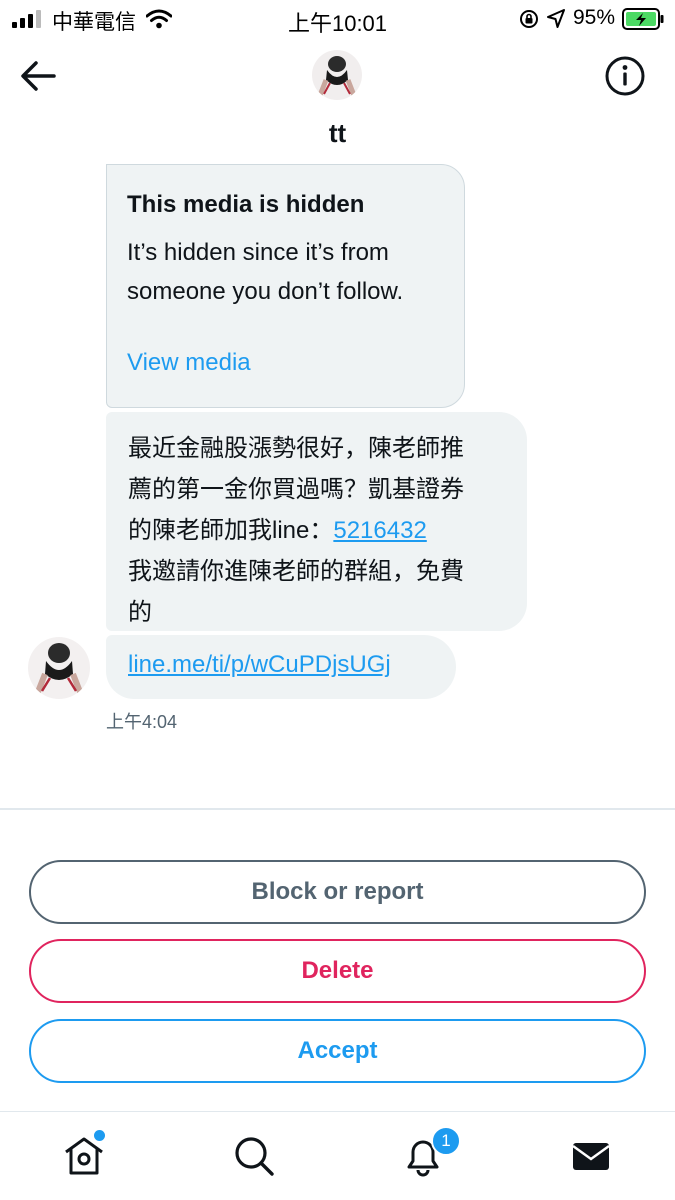 The width and height of the screenshot is (675, 1200). I want to click on header-avatar, so click(337, 75).